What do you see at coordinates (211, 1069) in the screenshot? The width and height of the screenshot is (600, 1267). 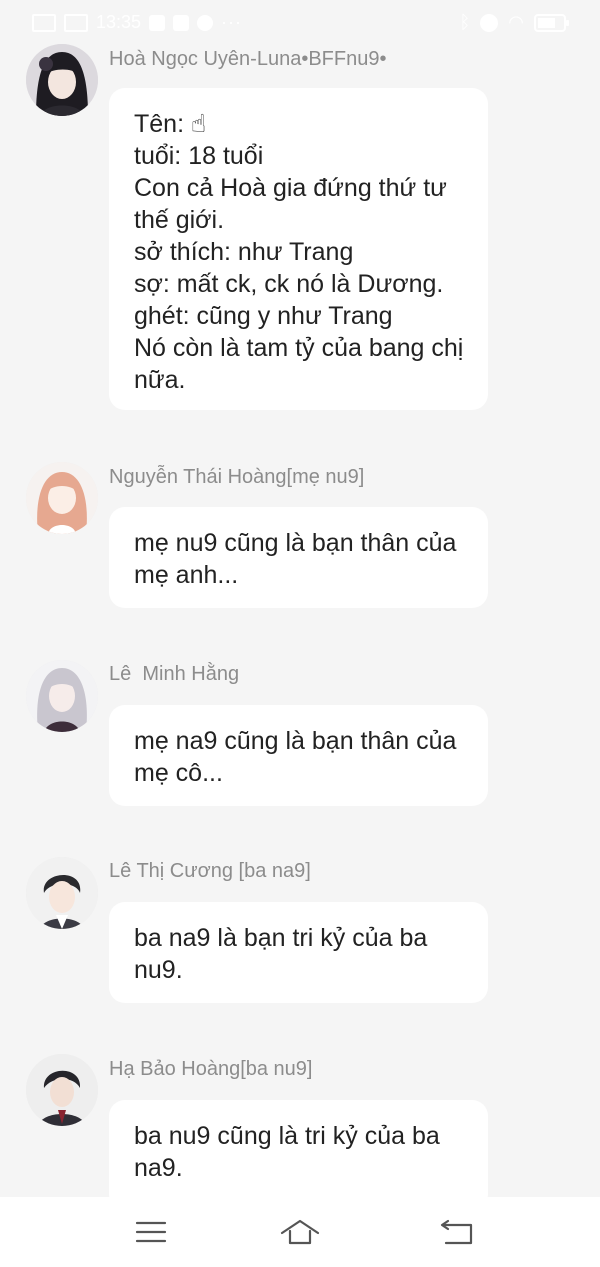 I see `sender-name: Hạ Bảo Hoàng[ba nu9]` at bounding box center [211, 1069].